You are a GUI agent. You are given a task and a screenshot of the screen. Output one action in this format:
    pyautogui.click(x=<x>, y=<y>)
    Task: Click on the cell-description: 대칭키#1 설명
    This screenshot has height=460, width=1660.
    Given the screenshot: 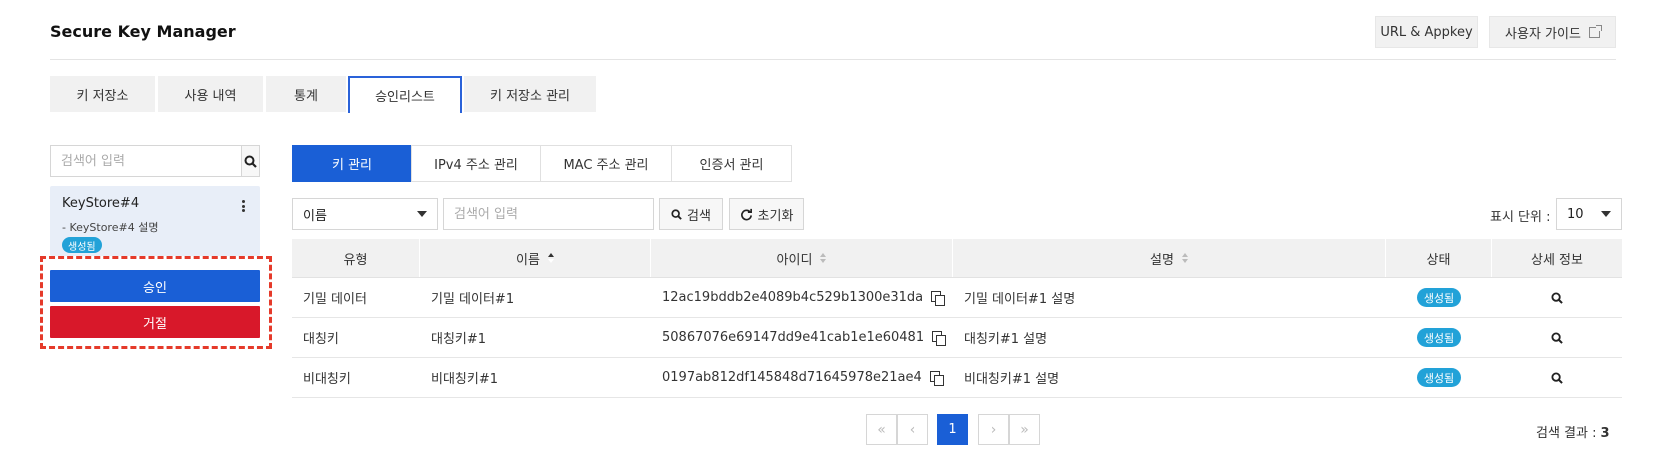 What is the action you would take?
    pyautogui.click(x=1006, y=339)
    